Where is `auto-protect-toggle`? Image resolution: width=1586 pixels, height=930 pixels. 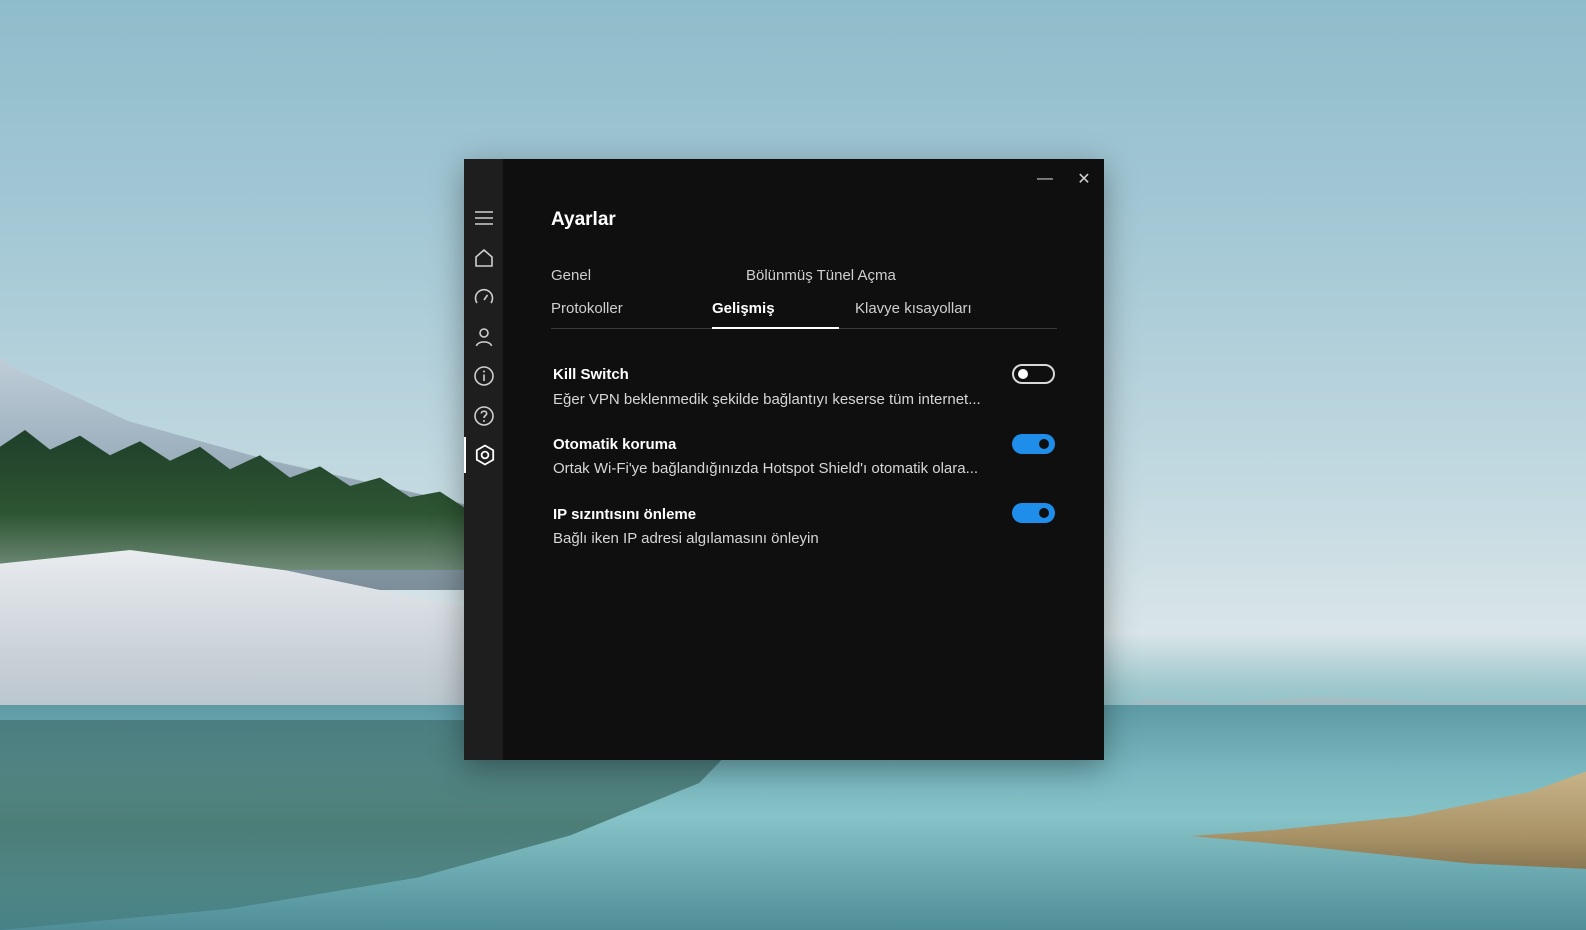 auto-protect-toggle is located at coordinates (1033, 444).